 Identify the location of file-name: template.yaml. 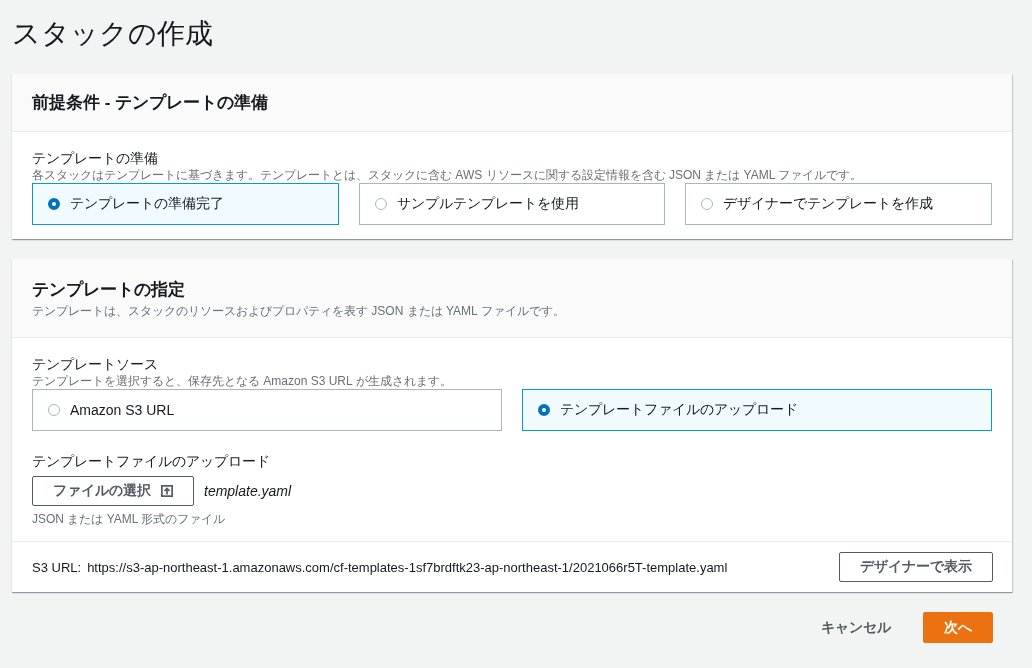
(248, 491).